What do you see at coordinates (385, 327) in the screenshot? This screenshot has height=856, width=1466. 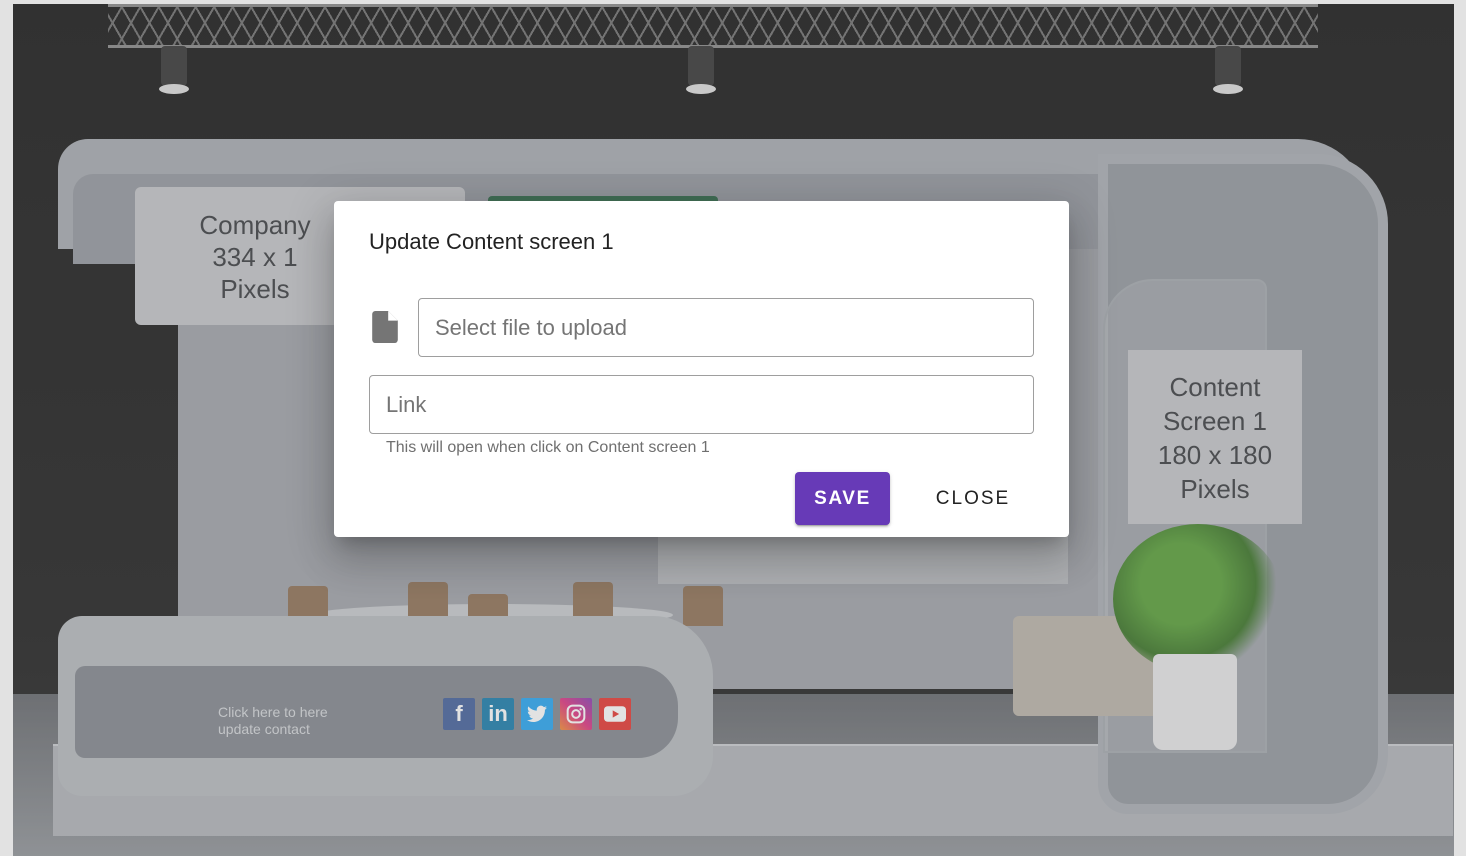 I see `file-icon` at bounding box center [385, 327].